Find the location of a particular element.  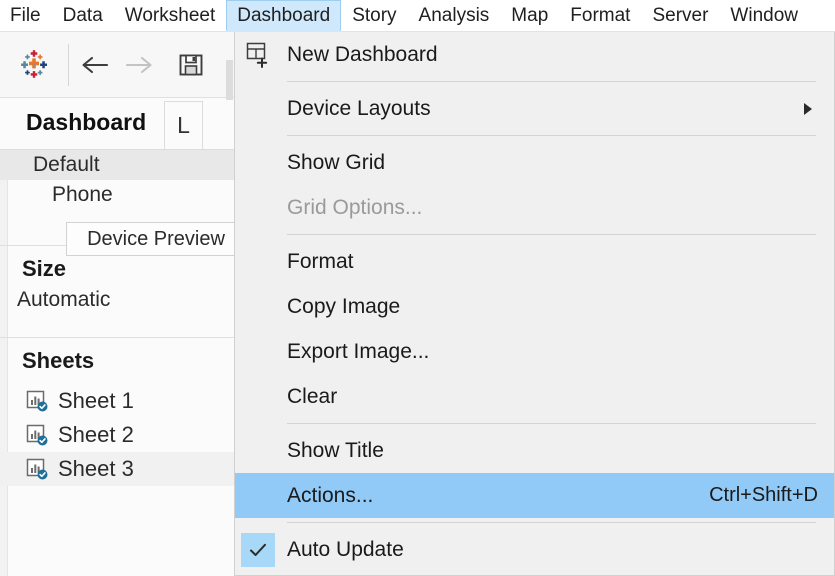

checkmark-icon is located at coordinates (258, 549).